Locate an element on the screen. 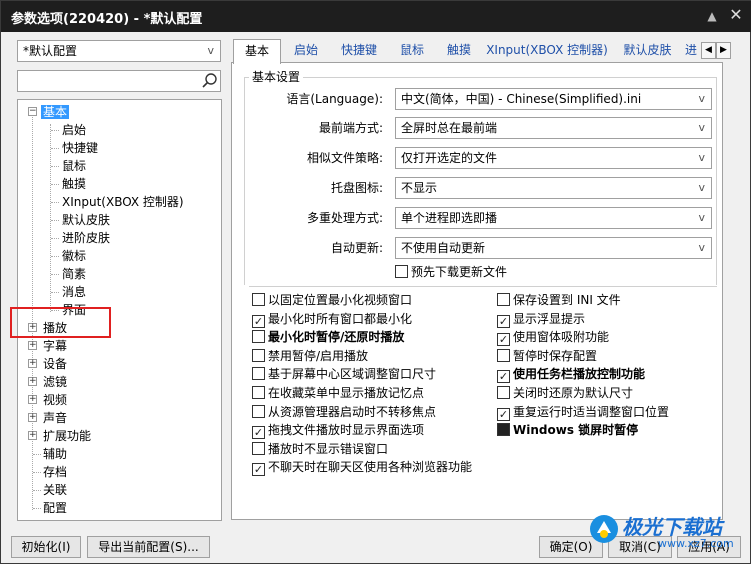 This screenshot has width=751, height=564. tree-item: 触摸 is located at coordinates (74, 184).